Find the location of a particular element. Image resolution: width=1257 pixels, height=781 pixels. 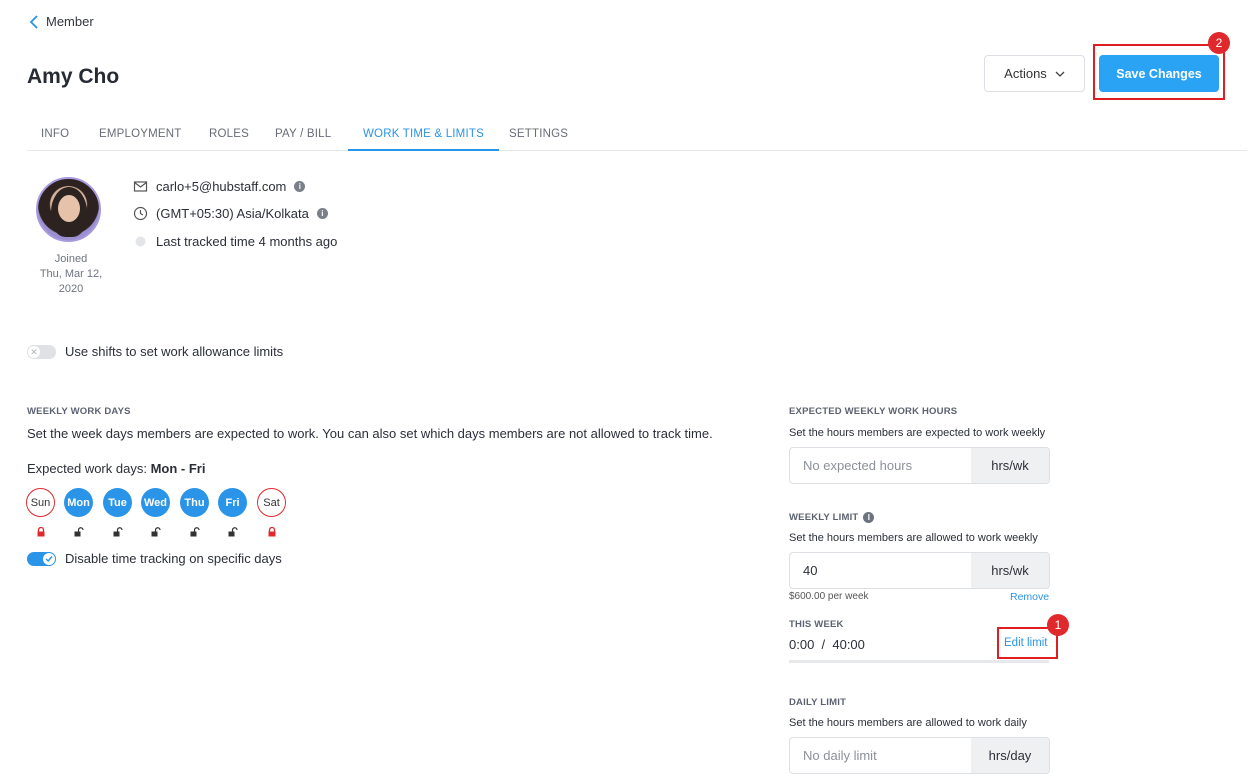

tab-roles: ROLES is located at coordinates (229, 135).